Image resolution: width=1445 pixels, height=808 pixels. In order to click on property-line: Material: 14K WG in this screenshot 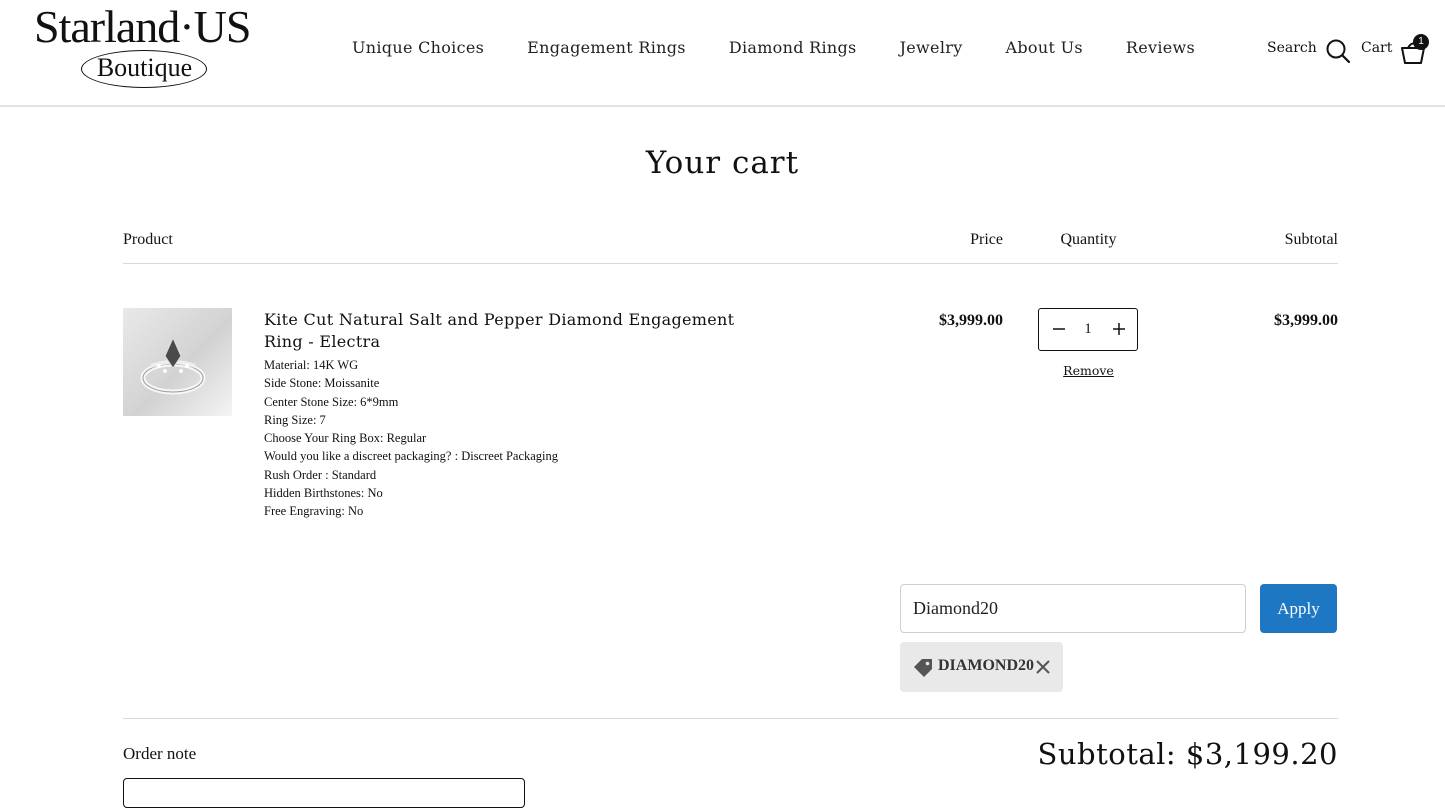, I will do `click(311, 365)`.